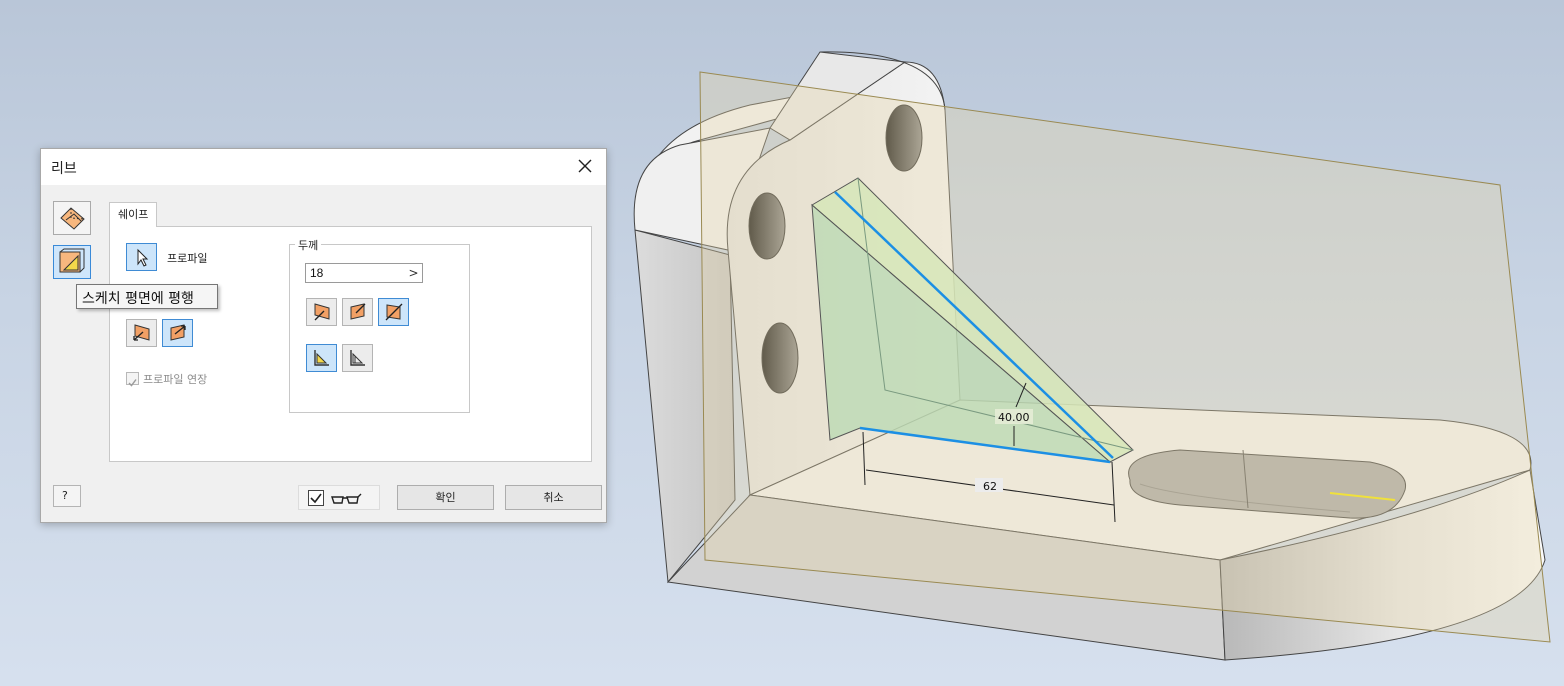 Image resolution: width=1564 pixels, height=686 pixels. Describe the element at coordinates (147, 296) in the screenshot. I see `tooltip: 스케치 평면에 평행` at that location.